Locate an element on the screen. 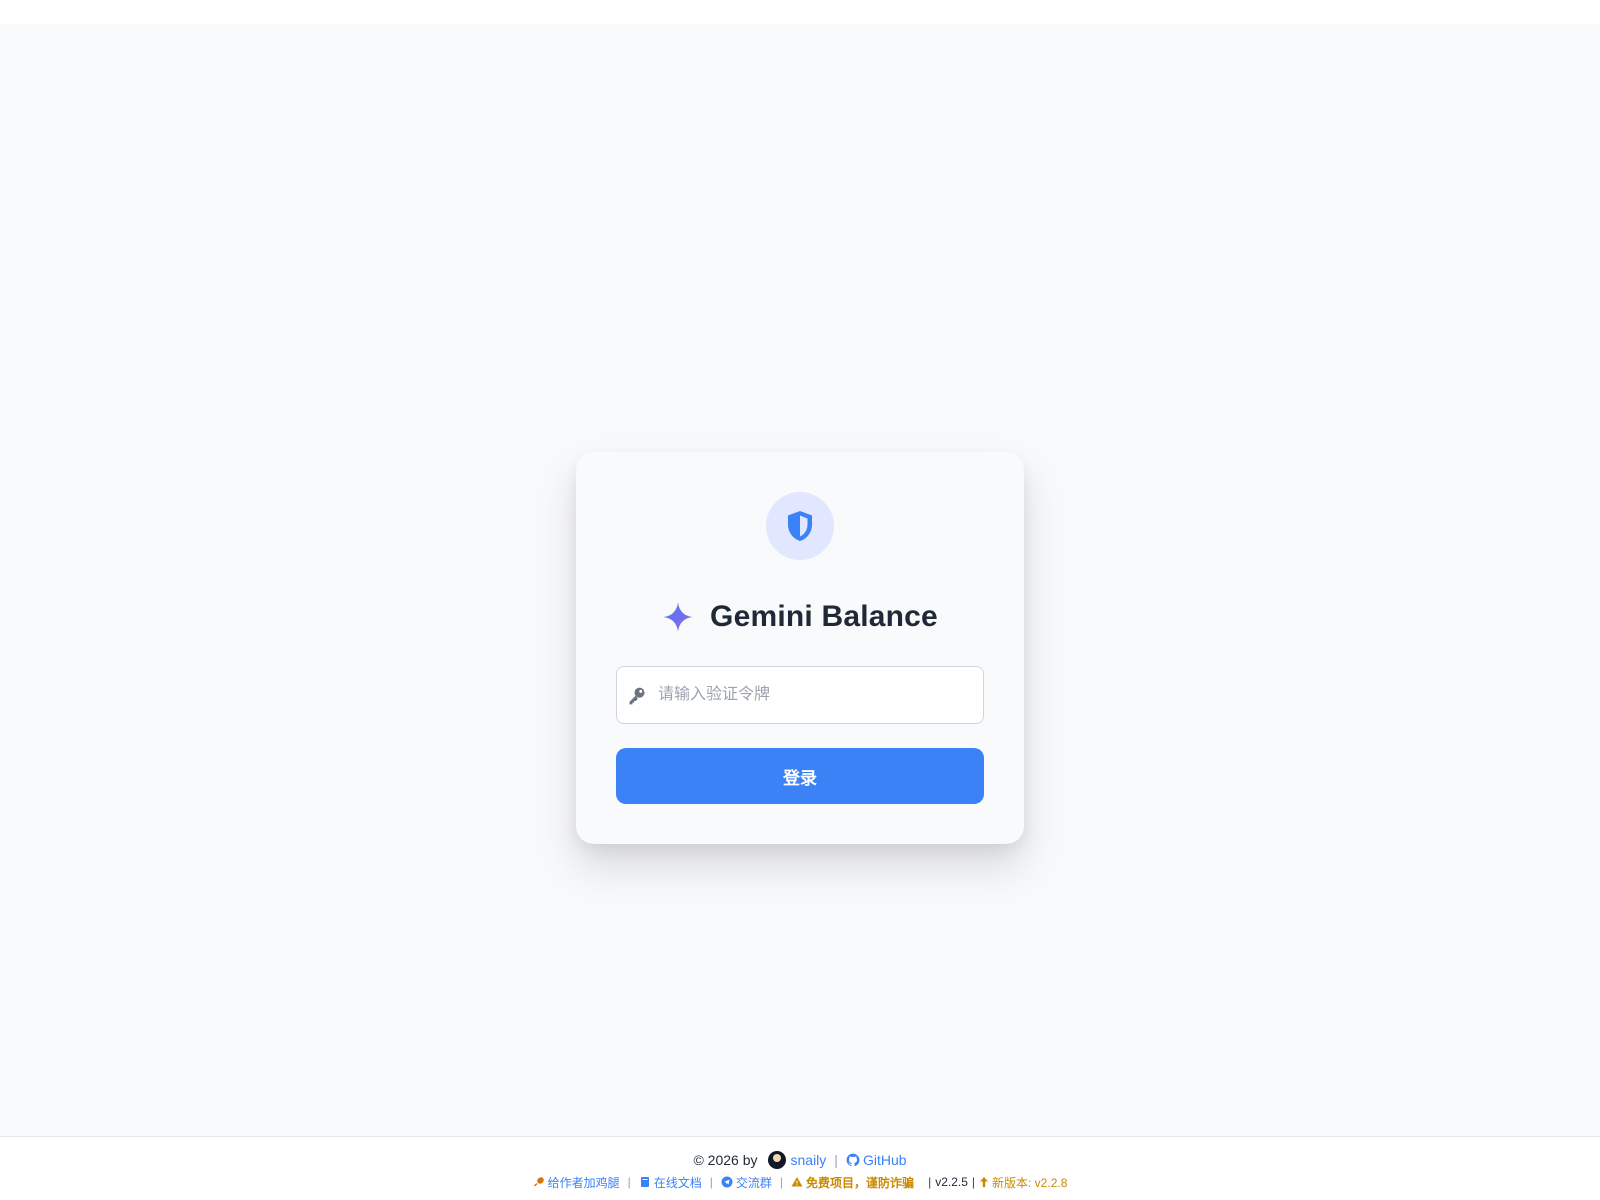 This screenshot has width=1600, height=1200. shield-badge is located at coordinates (800, 526).